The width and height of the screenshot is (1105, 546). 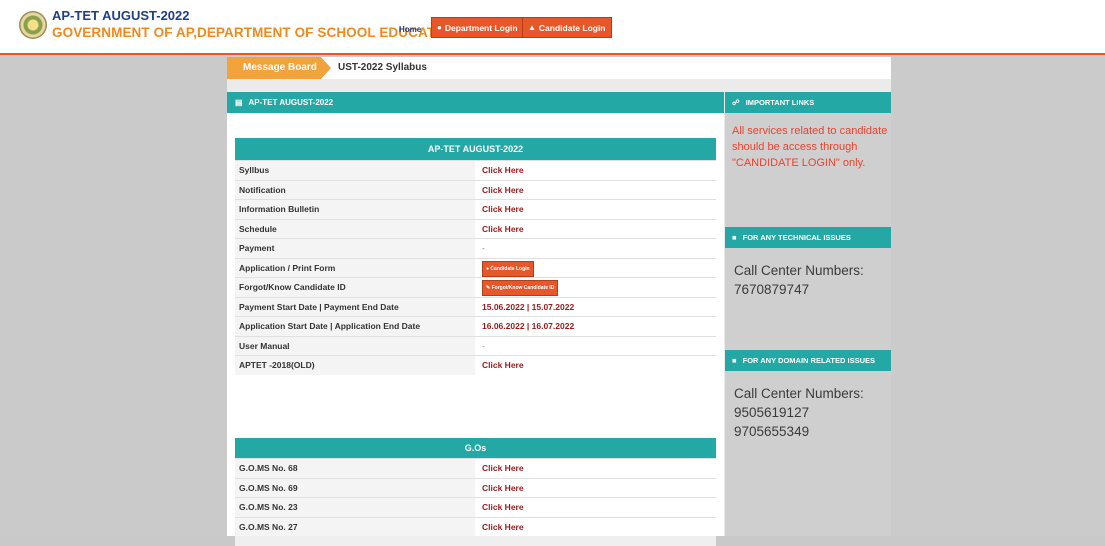 I want to click on forgot-candidate-id-button: ✎ Forgot/Know Candidate ID, so click(x=520, y=288).